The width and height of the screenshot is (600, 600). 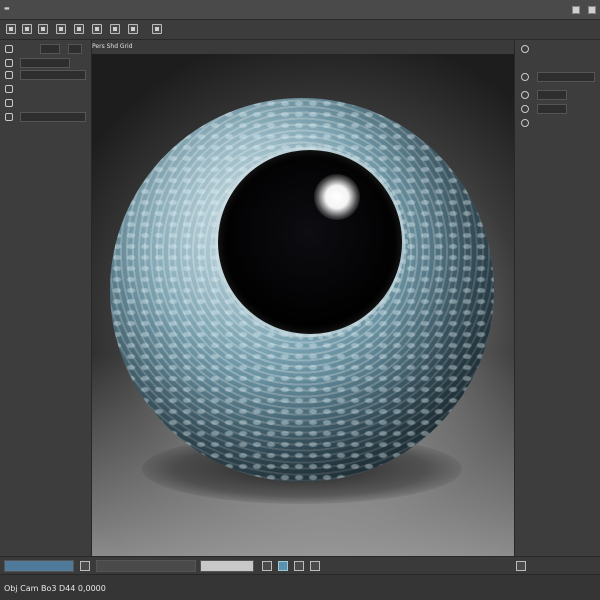 I want to click on right-properties-panel, so click(x=557, y=298).